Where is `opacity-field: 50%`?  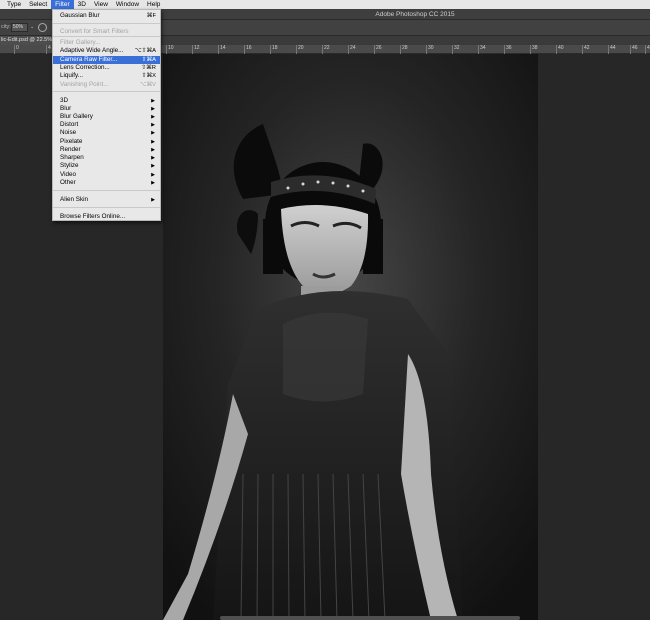
opacity-field: 50% is located at coordinates (19, 27).